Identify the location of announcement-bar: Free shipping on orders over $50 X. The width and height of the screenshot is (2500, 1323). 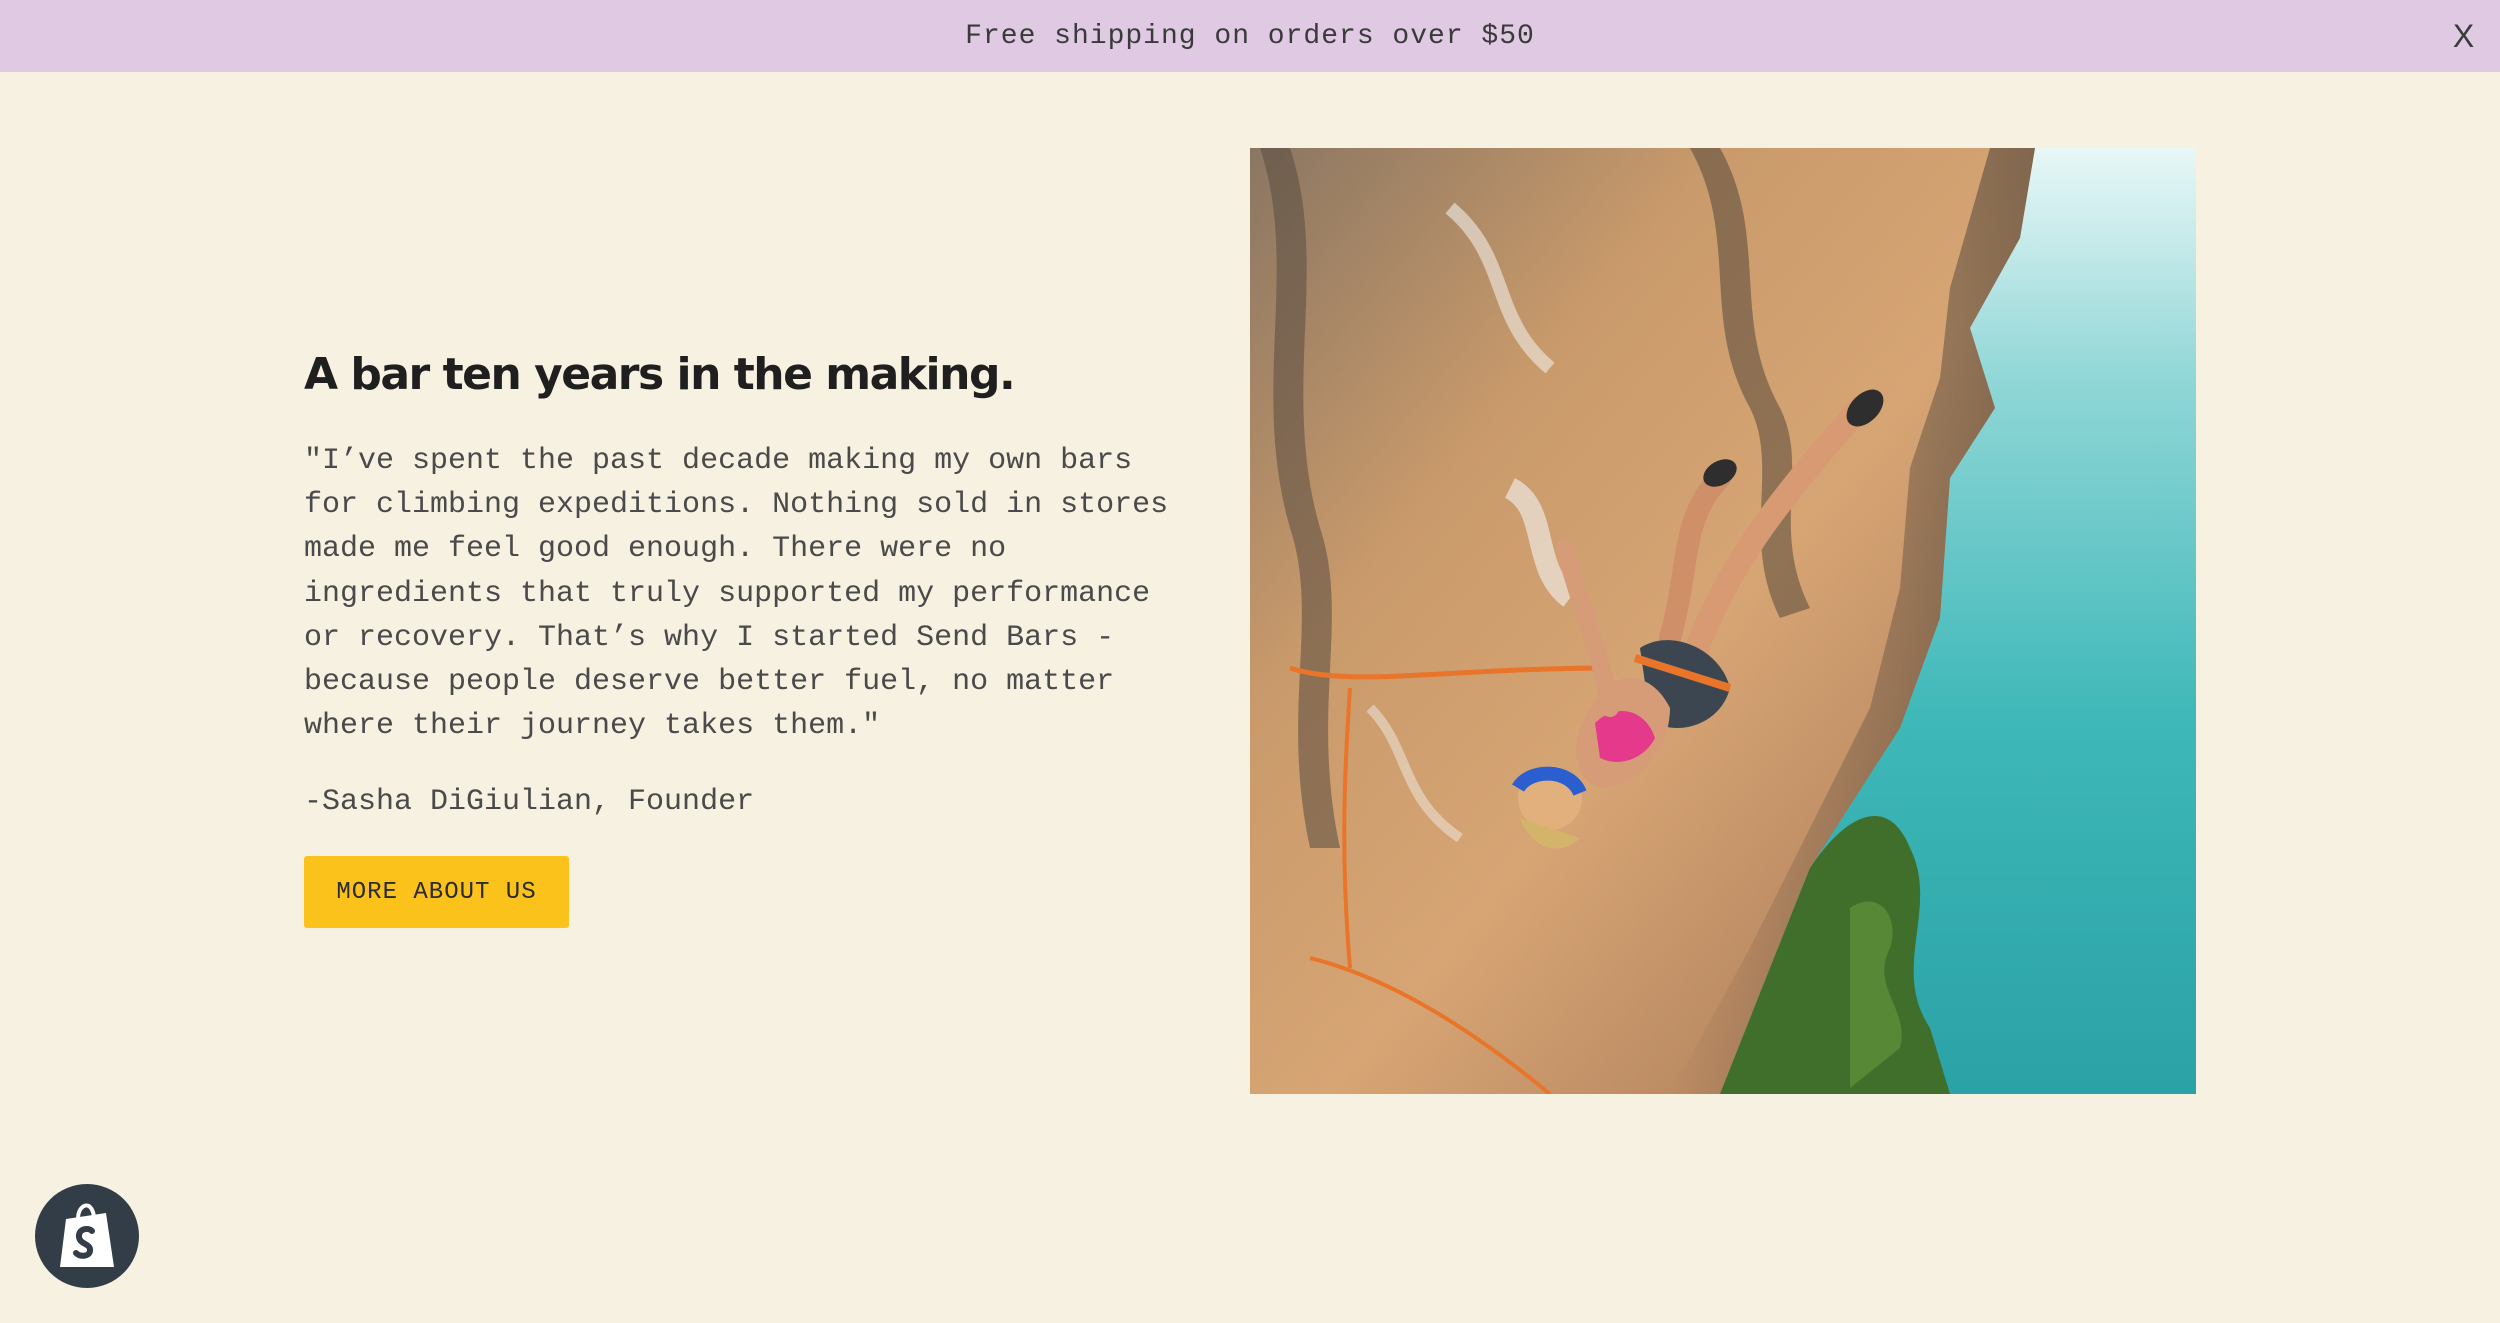
(1250, 36).